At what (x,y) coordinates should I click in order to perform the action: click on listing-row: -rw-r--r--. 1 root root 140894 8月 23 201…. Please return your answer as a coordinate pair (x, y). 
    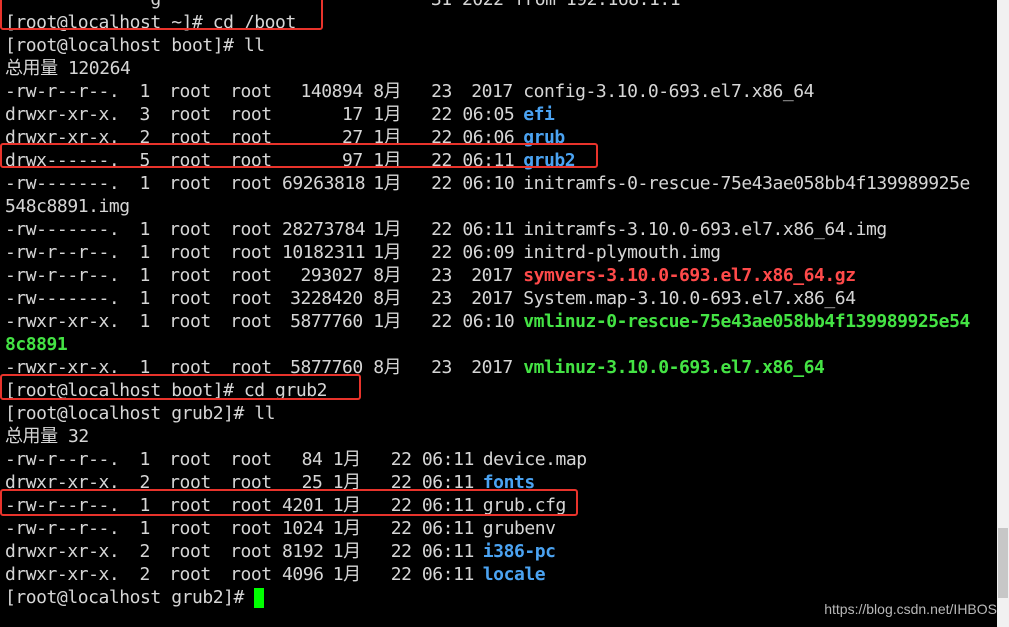
    Looking at the image, I should click on (409, 91).